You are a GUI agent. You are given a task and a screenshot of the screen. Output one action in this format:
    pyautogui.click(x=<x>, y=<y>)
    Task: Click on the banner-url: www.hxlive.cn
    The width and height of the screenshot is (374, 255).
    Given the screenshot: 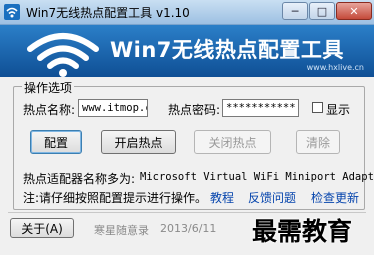 What is the action you would take?
    pyautogui.click(x=335, y=67)
    